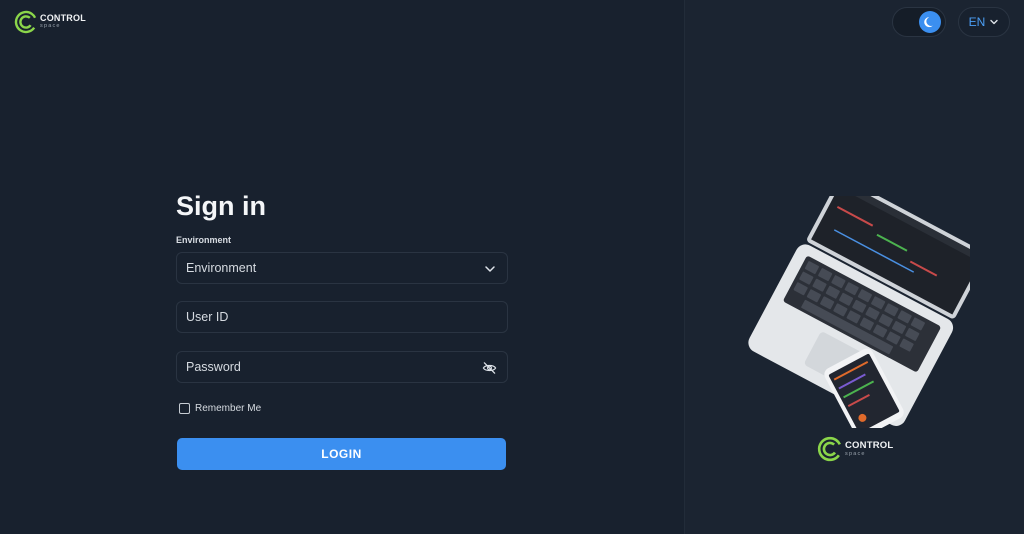  I want to click on remember-me-label: Remember Me, so click(228, 408).